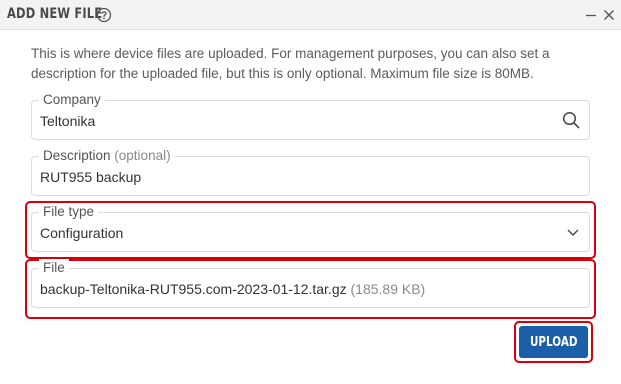 The height and width of the screenshot is (384, 621). Describe the element at coordinates (571, 120) in the screenshot. I see `search-icon` at that location.